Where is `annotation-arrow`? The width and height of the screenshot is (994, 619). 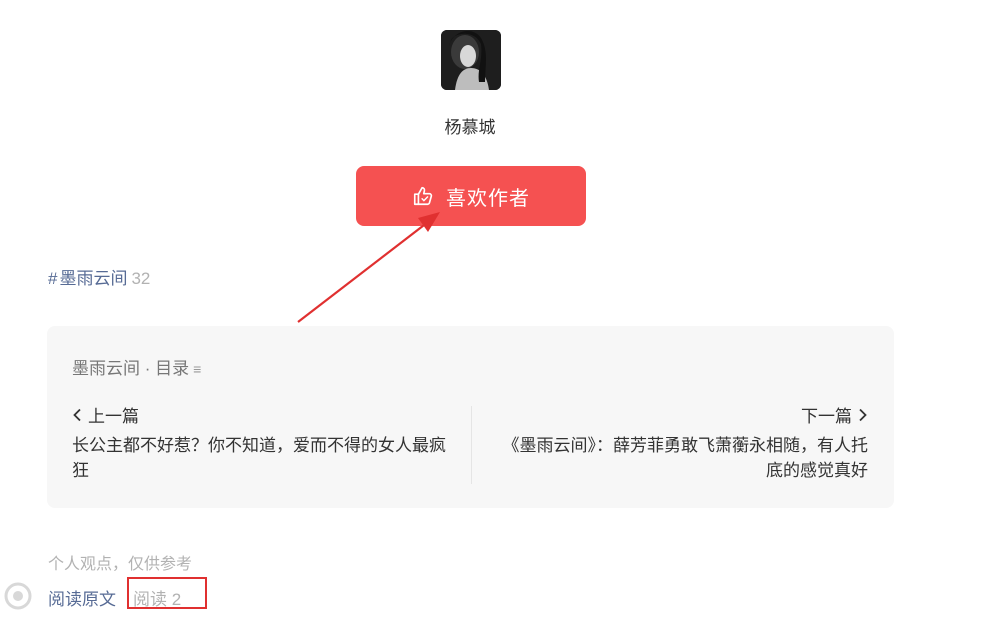
annotation-arrow is located at coordinates (368, 267).